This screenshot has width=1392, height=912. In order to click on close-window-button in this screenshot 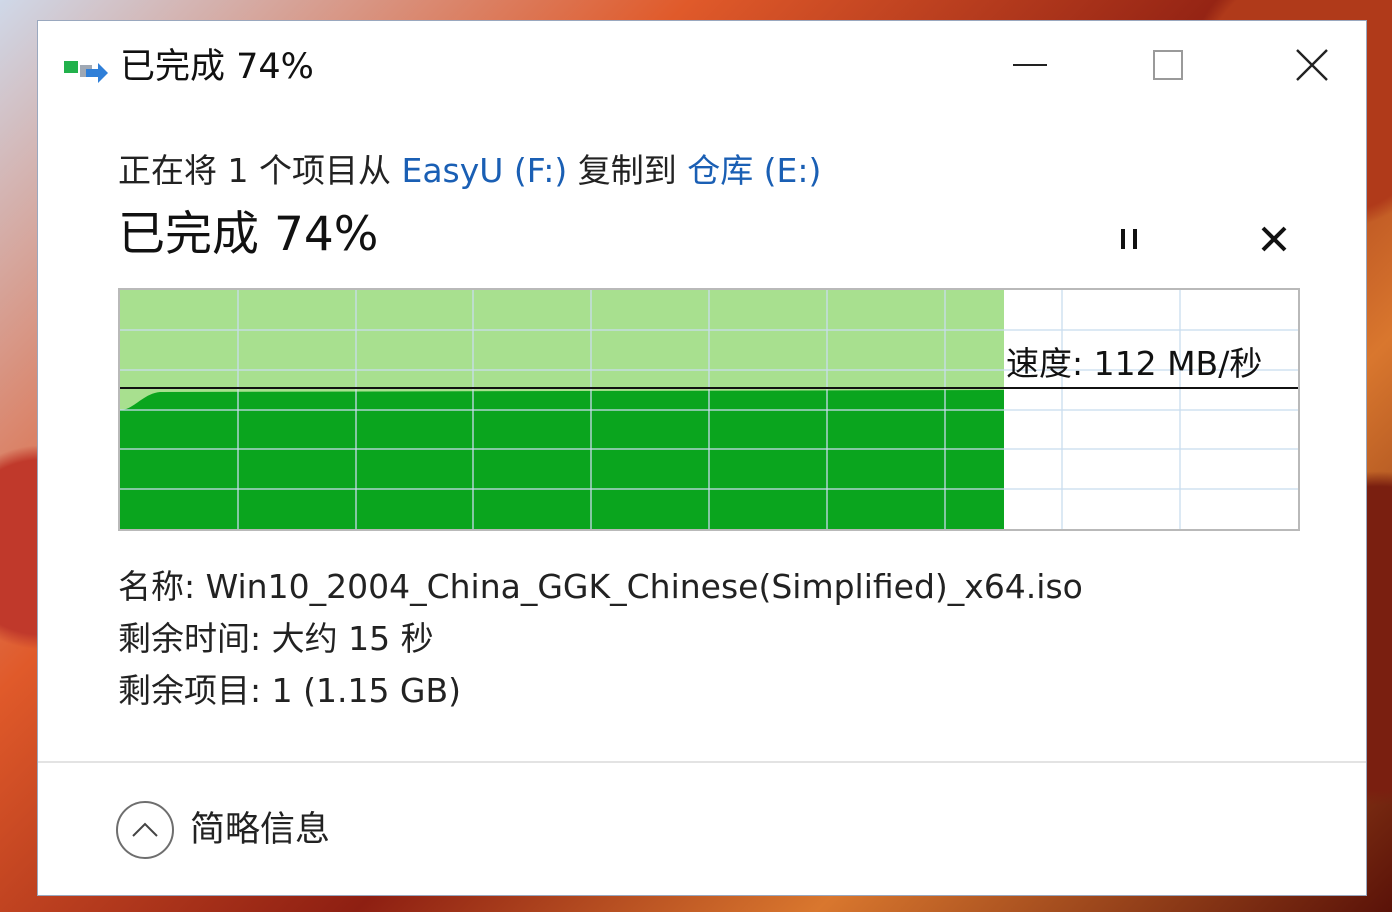, I will do `click(1312, 65)`.